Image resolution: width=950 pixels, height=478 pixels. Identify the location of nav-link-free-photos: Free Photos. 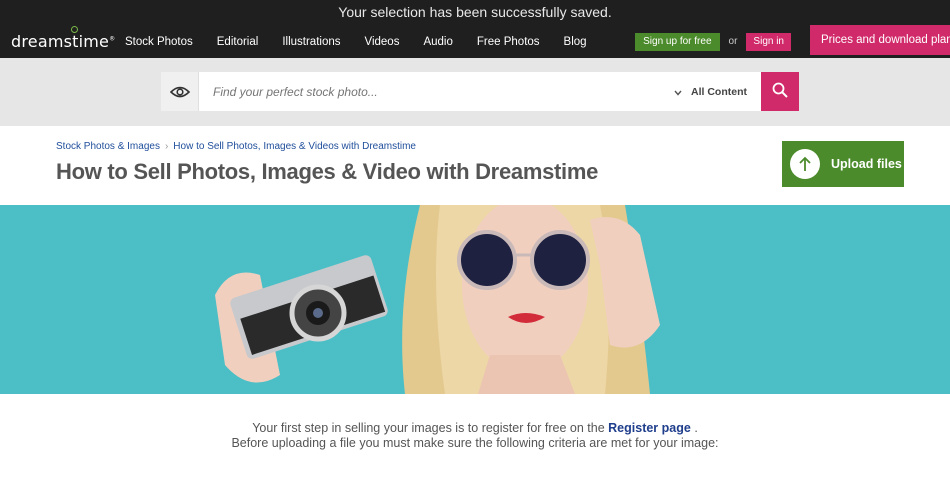
(508, 42).